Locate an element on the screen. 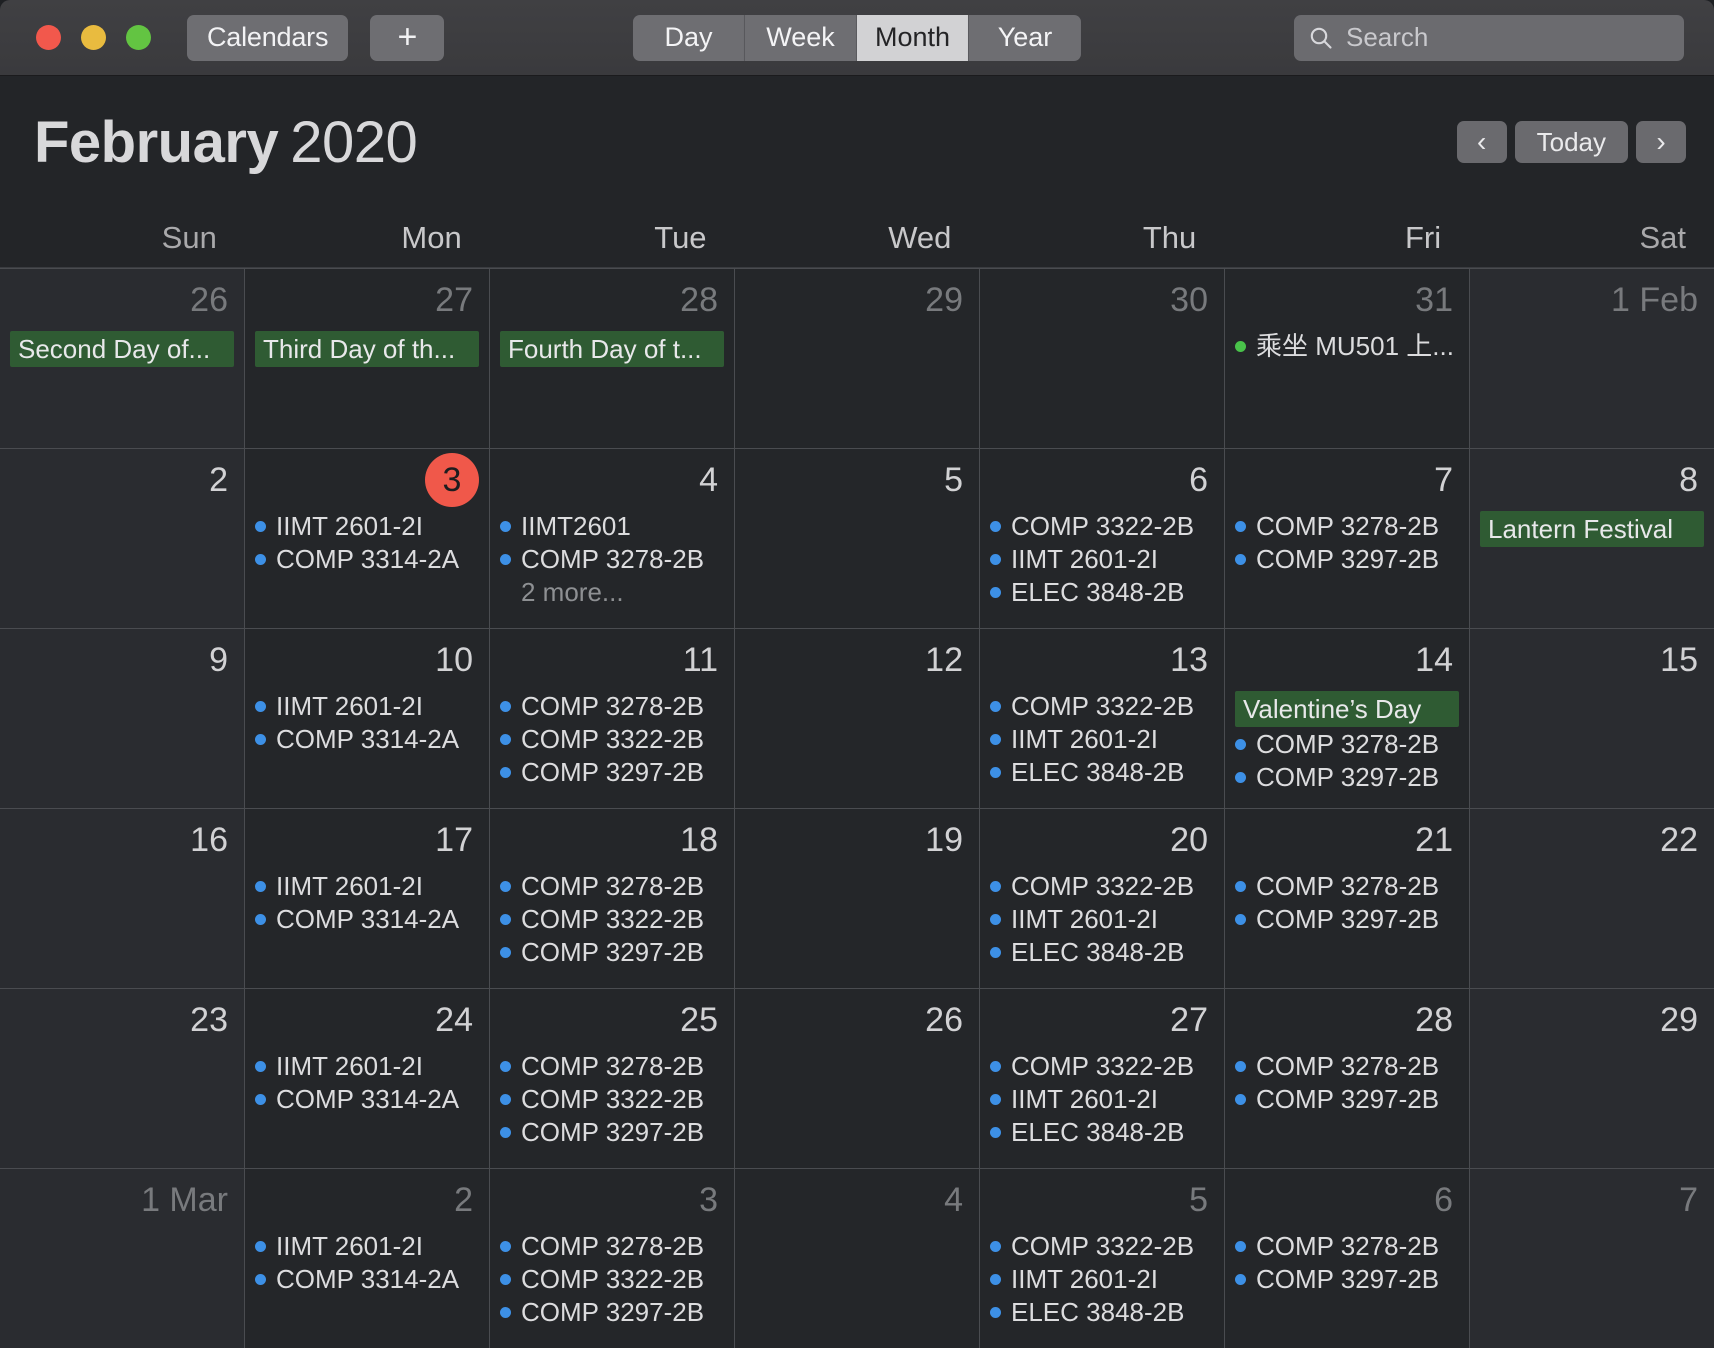 Image resolution: width=1714 pixels, height=1348 pixels. day-cell: 24 IIMT 2601-2I COMP 3314-2A is located at coordinates (367, 1078).